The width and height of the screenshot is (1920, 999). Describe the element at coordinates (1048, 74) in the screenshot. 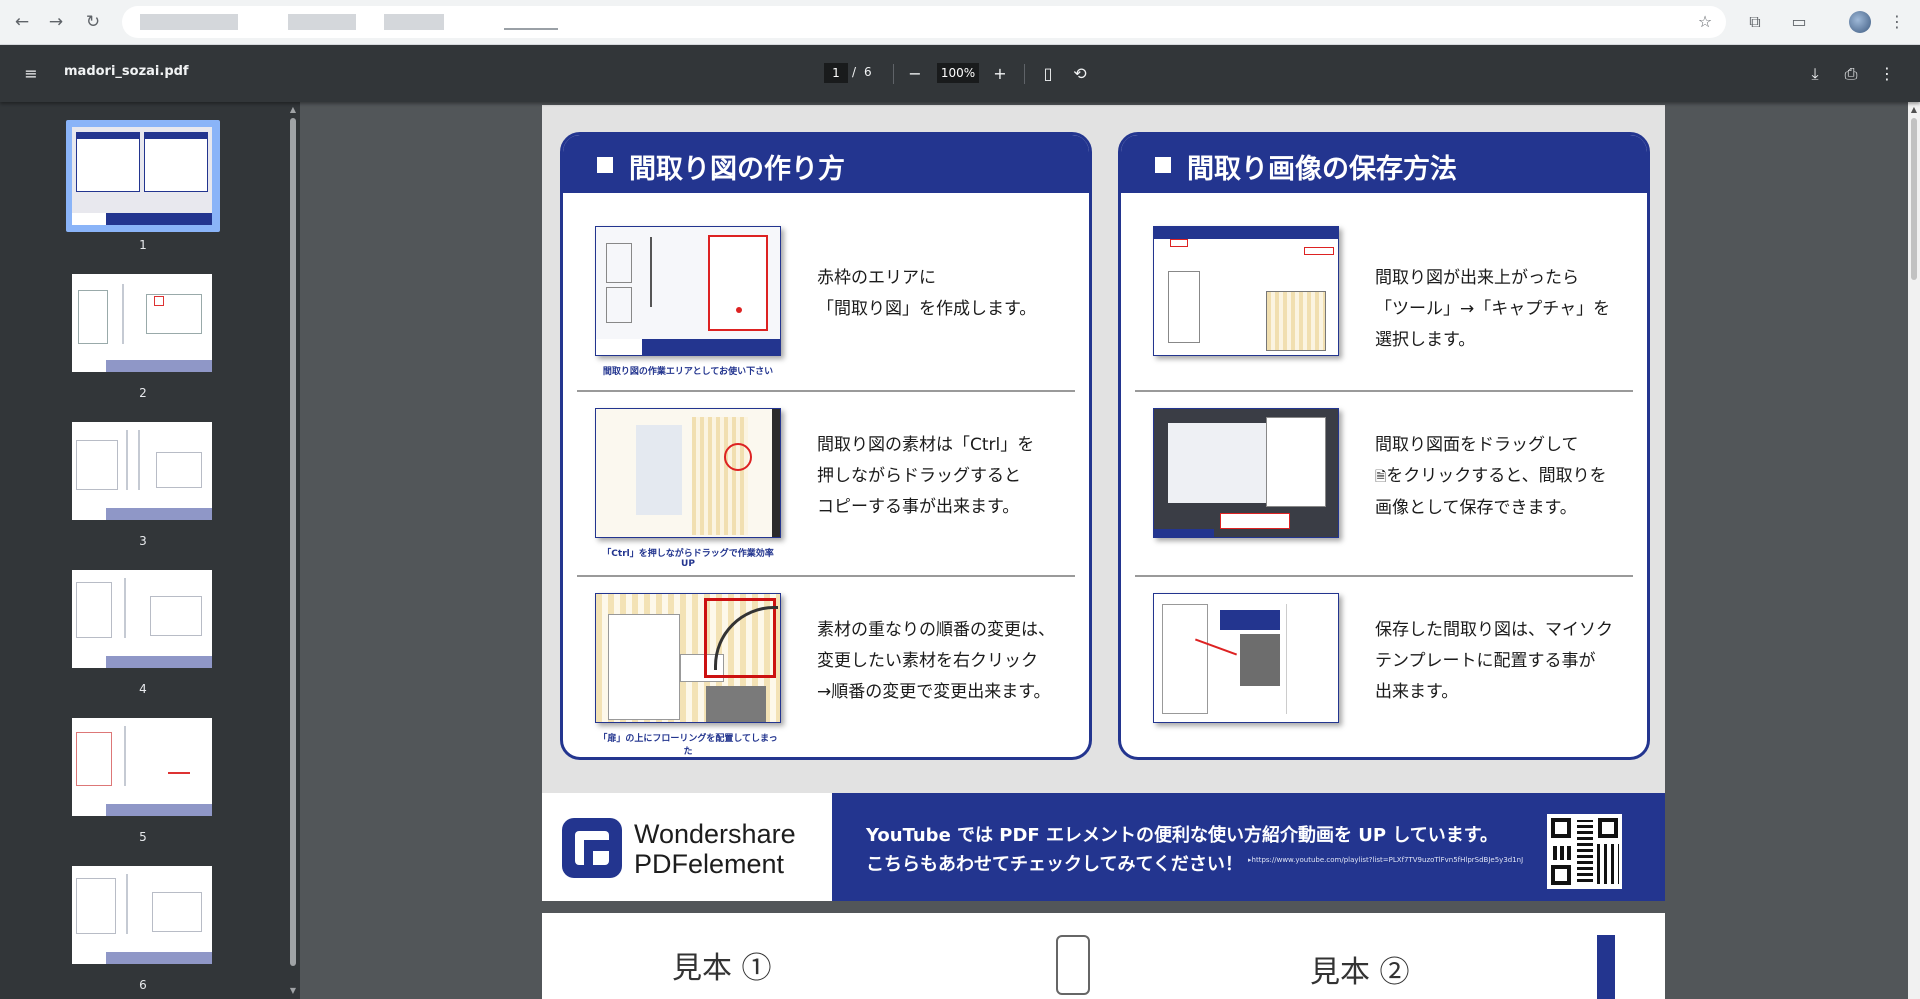

I see `fit-page-icon: ▯` at that location.